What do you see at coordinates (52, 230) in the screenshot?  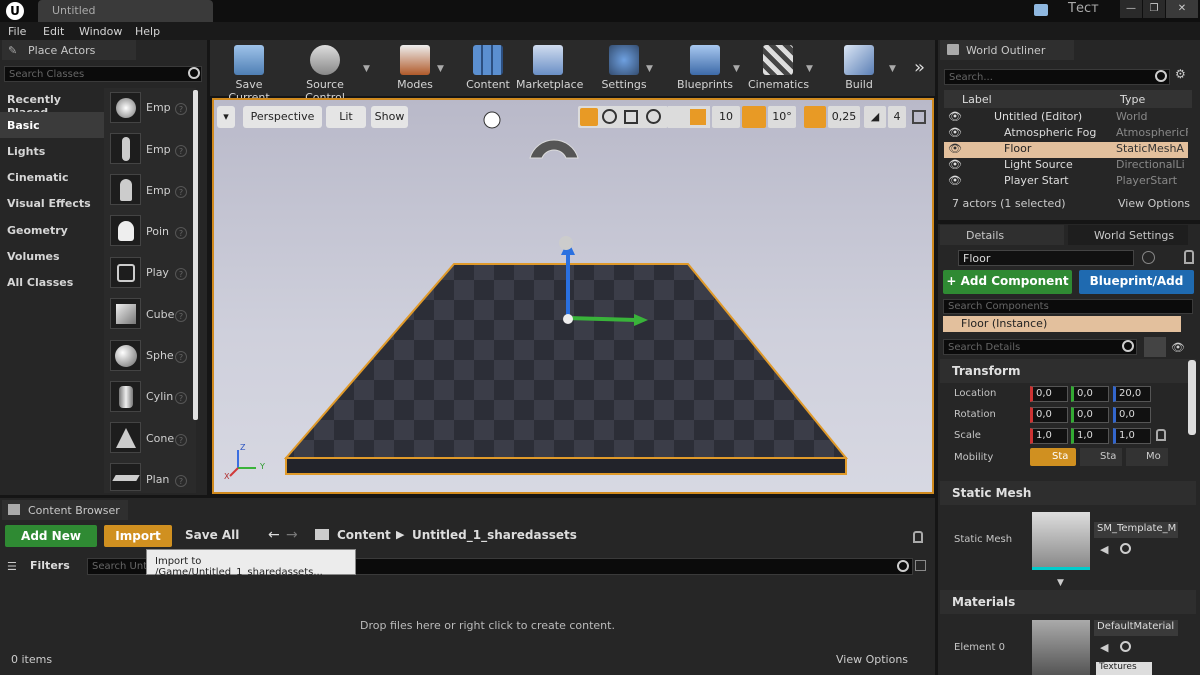 I see `category-geometry: Geometry` at bounding box center [52, 230].